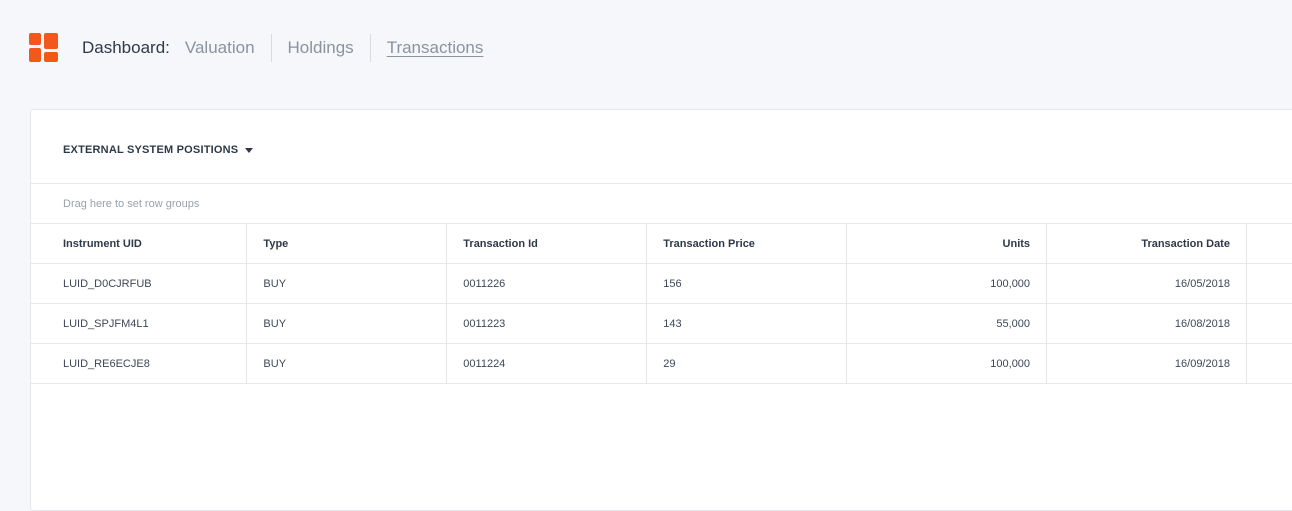 The height and width of the screenshot is (511, 1292). What do you see at coordinates (547, 323) in the screenshot?
I see `cell-transaction-id: 0011223` at bounding box center [547, 323].